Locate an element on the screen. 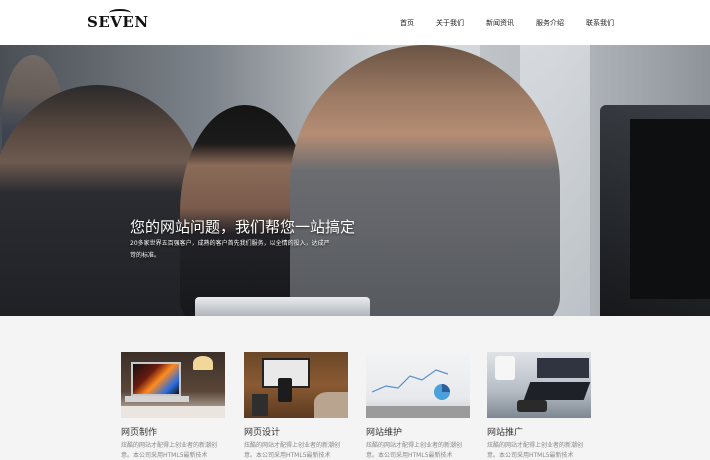 This screenshot has height=460, width=710. hero-subtitle: 20多家世界五百强客户，成熟的客户首先我们服务，以全情的投入，达成严苛的标准。 is located at coordinates (230, 249).